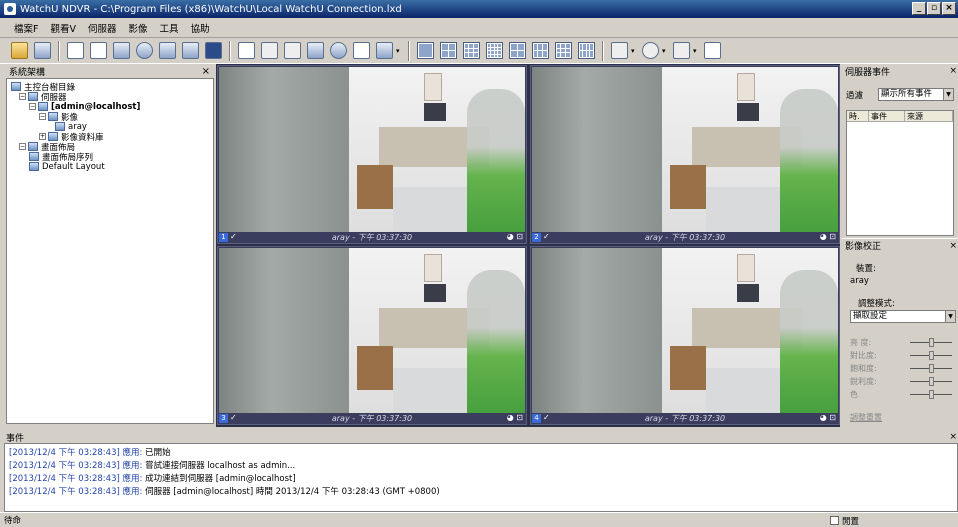  I want to click on folder-icon, so click(19, 50).